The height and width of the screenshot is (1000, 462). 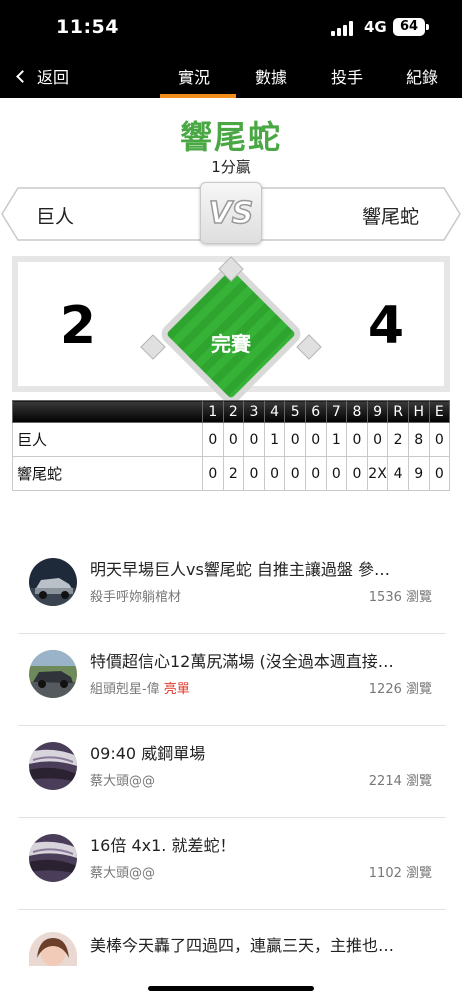 What do you see at coordinates (125, 689) in the screenshot?
I see `post-author-name: 組頭剋星-偉` at bounding box center [125, 689].